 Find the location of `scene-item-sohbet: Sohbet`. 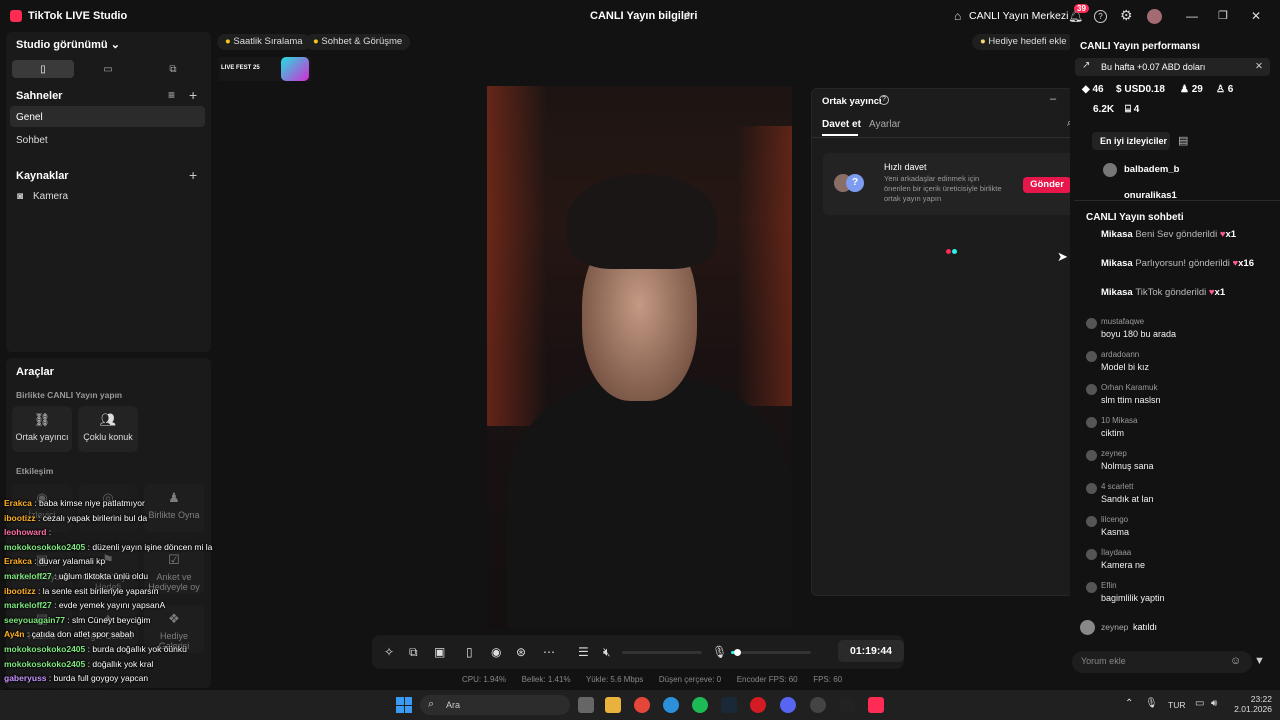

scene-item-sohbet: Sohbet is located at coordinates (32, 140).